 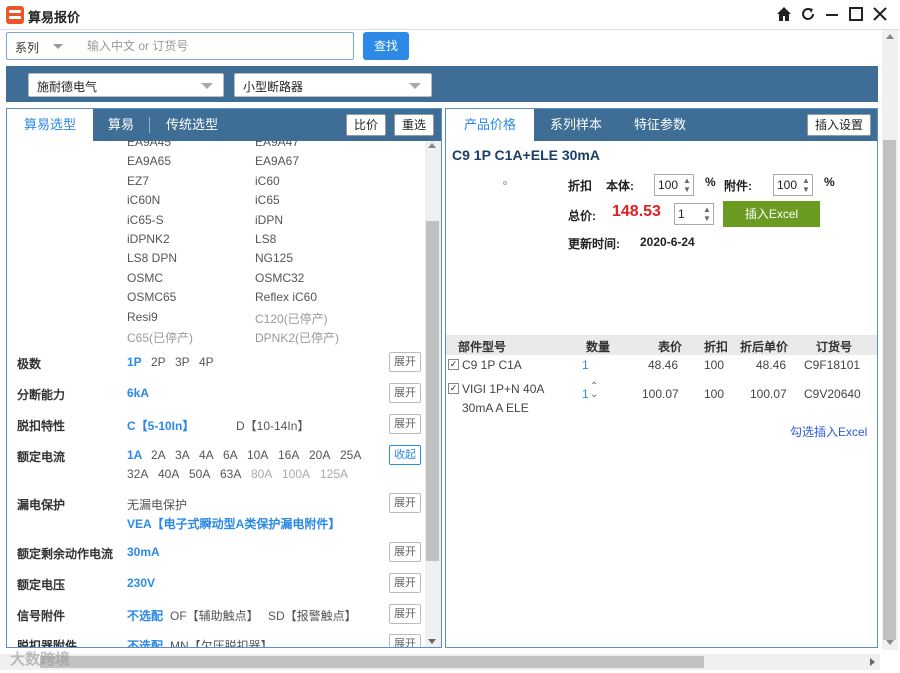 I want to click on model-option: OSMC, so click(x=145, y=278).